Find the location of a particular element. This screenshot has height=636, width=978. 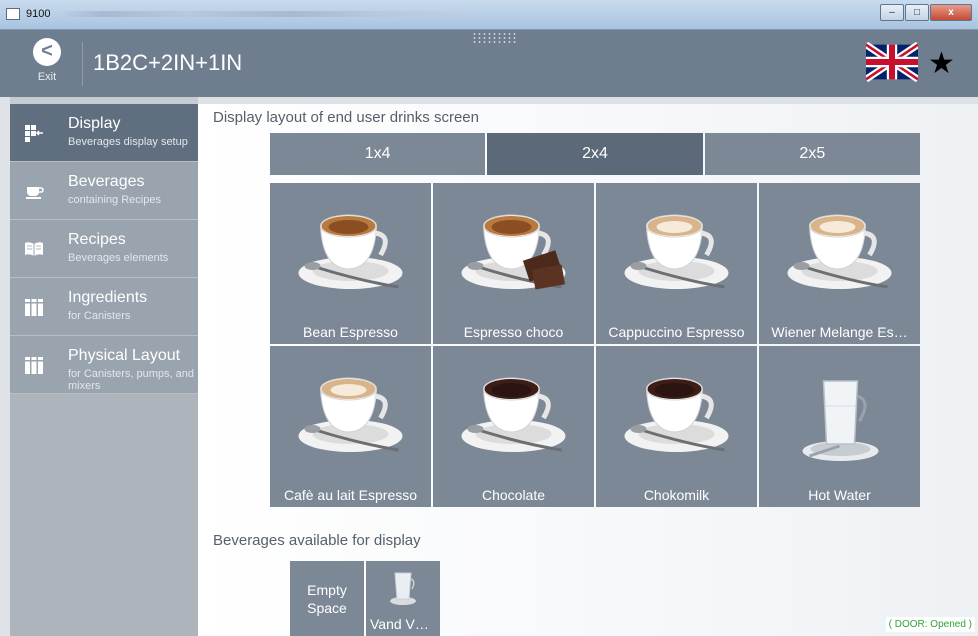

drink-label: Hot Water is located at coordinates (839, 495).